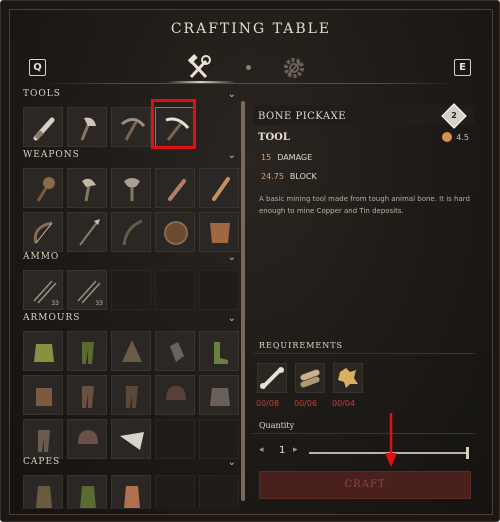  What do you see at coordinates (277, 425) in the screenshot?
I see `quantity-label: Quantity` at bounding box center [277, 425].